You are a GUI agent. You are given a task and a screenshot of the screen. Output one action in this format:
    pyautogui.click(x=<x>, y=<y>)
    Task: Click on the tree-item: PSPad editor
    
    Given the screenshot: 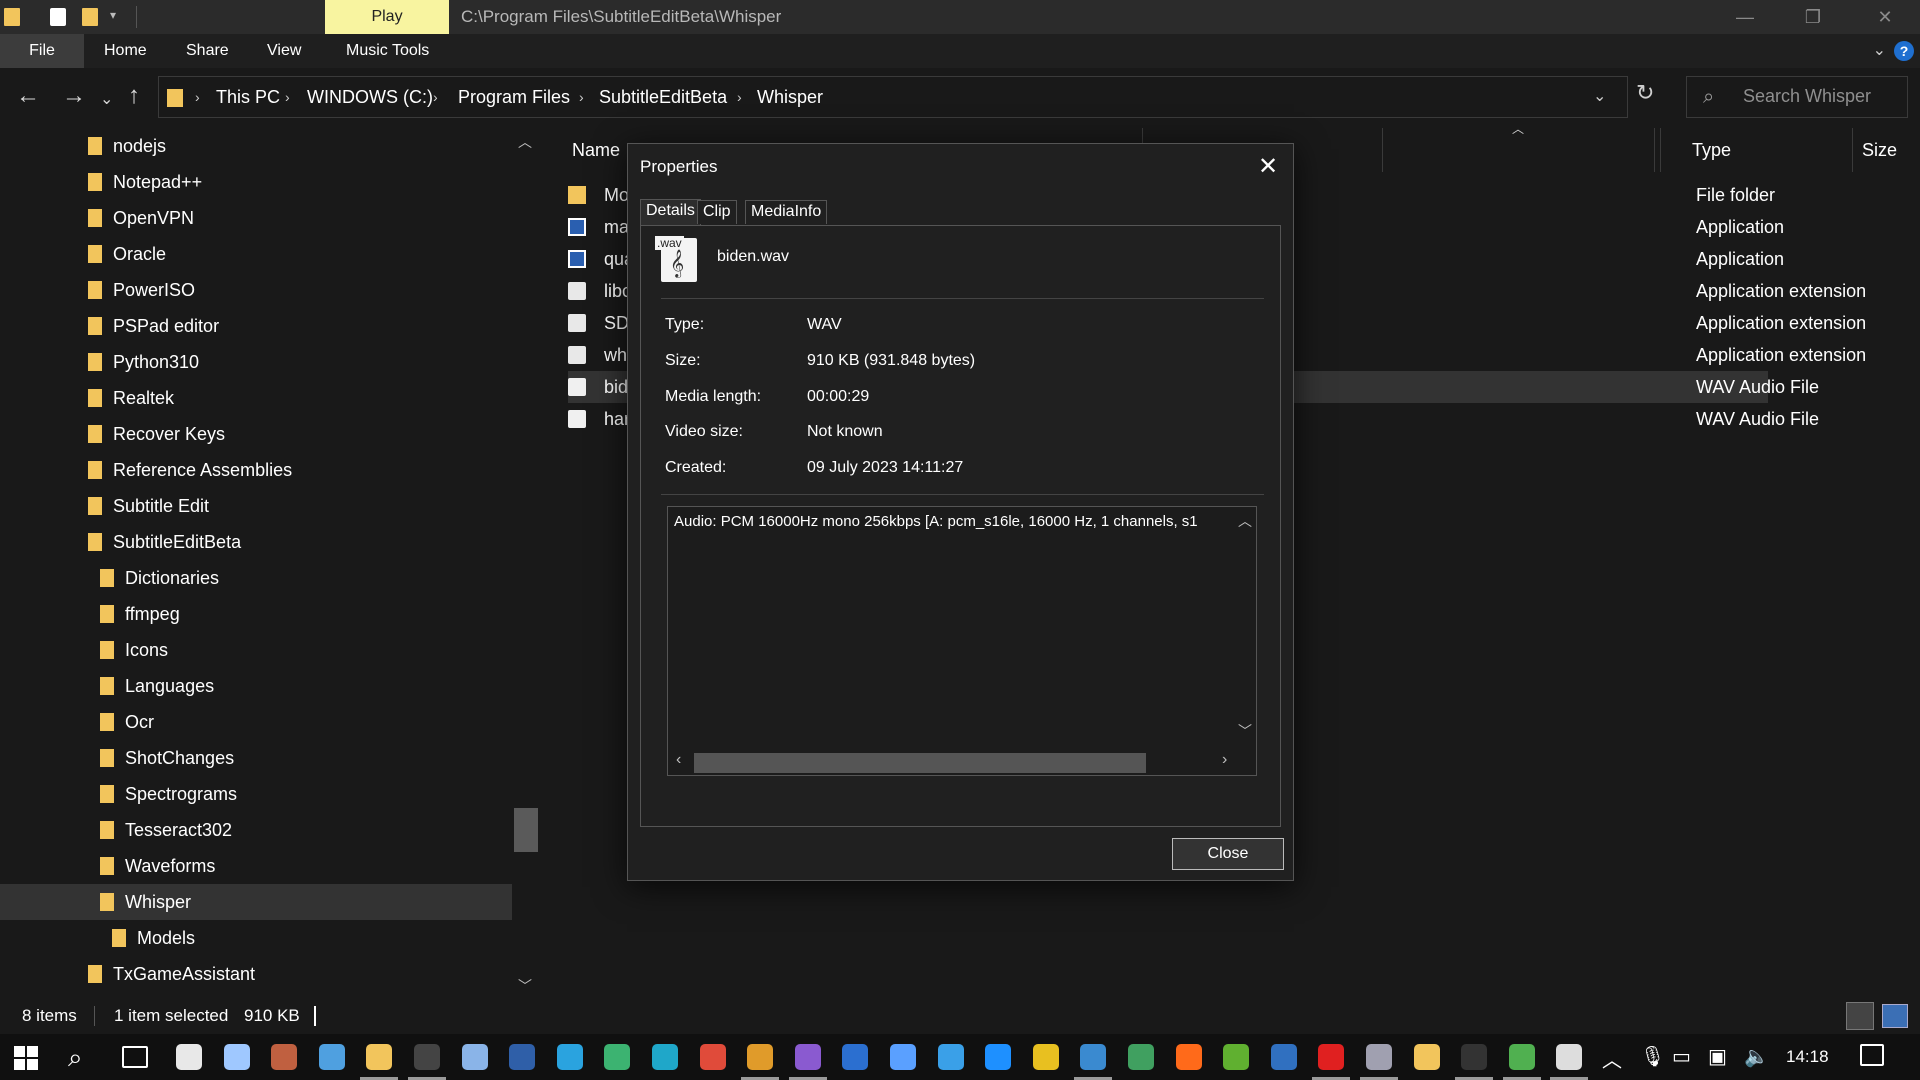 What is the action you would take?
    pyautogui.click(x=256, y=326)
    